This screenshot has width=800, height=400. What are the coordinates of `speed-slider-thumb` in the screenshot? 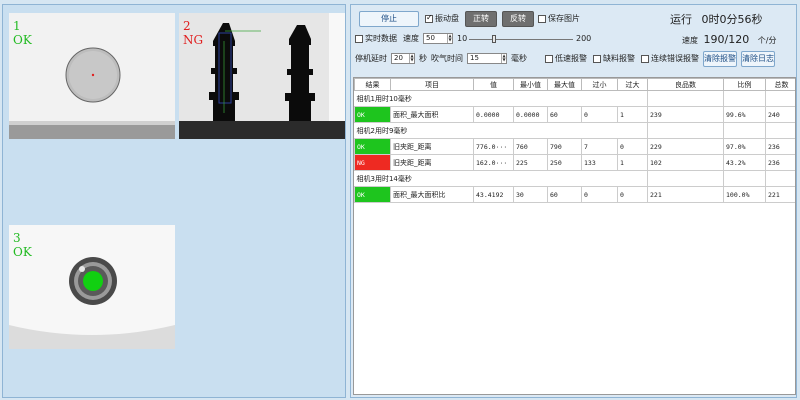 It's located at (494, 39).